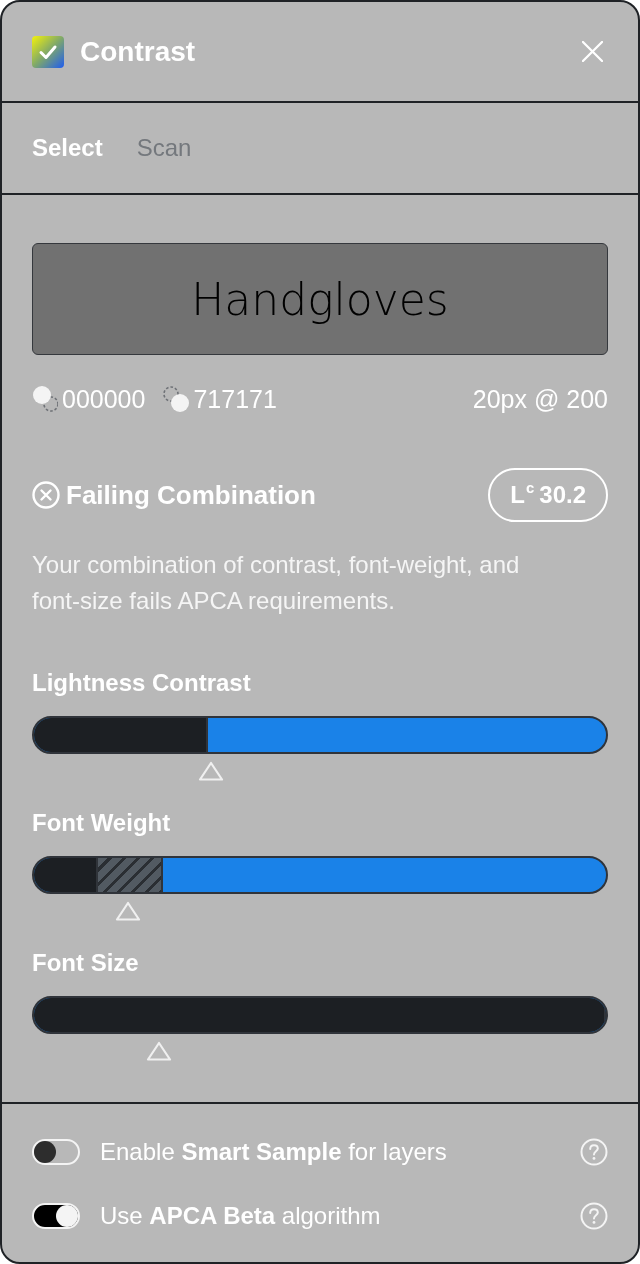 This screenshot has height=1264, width=640. Describe the element at coordinates (138, 51) in the screenshot. I see `window-title: Contrast` at that location.